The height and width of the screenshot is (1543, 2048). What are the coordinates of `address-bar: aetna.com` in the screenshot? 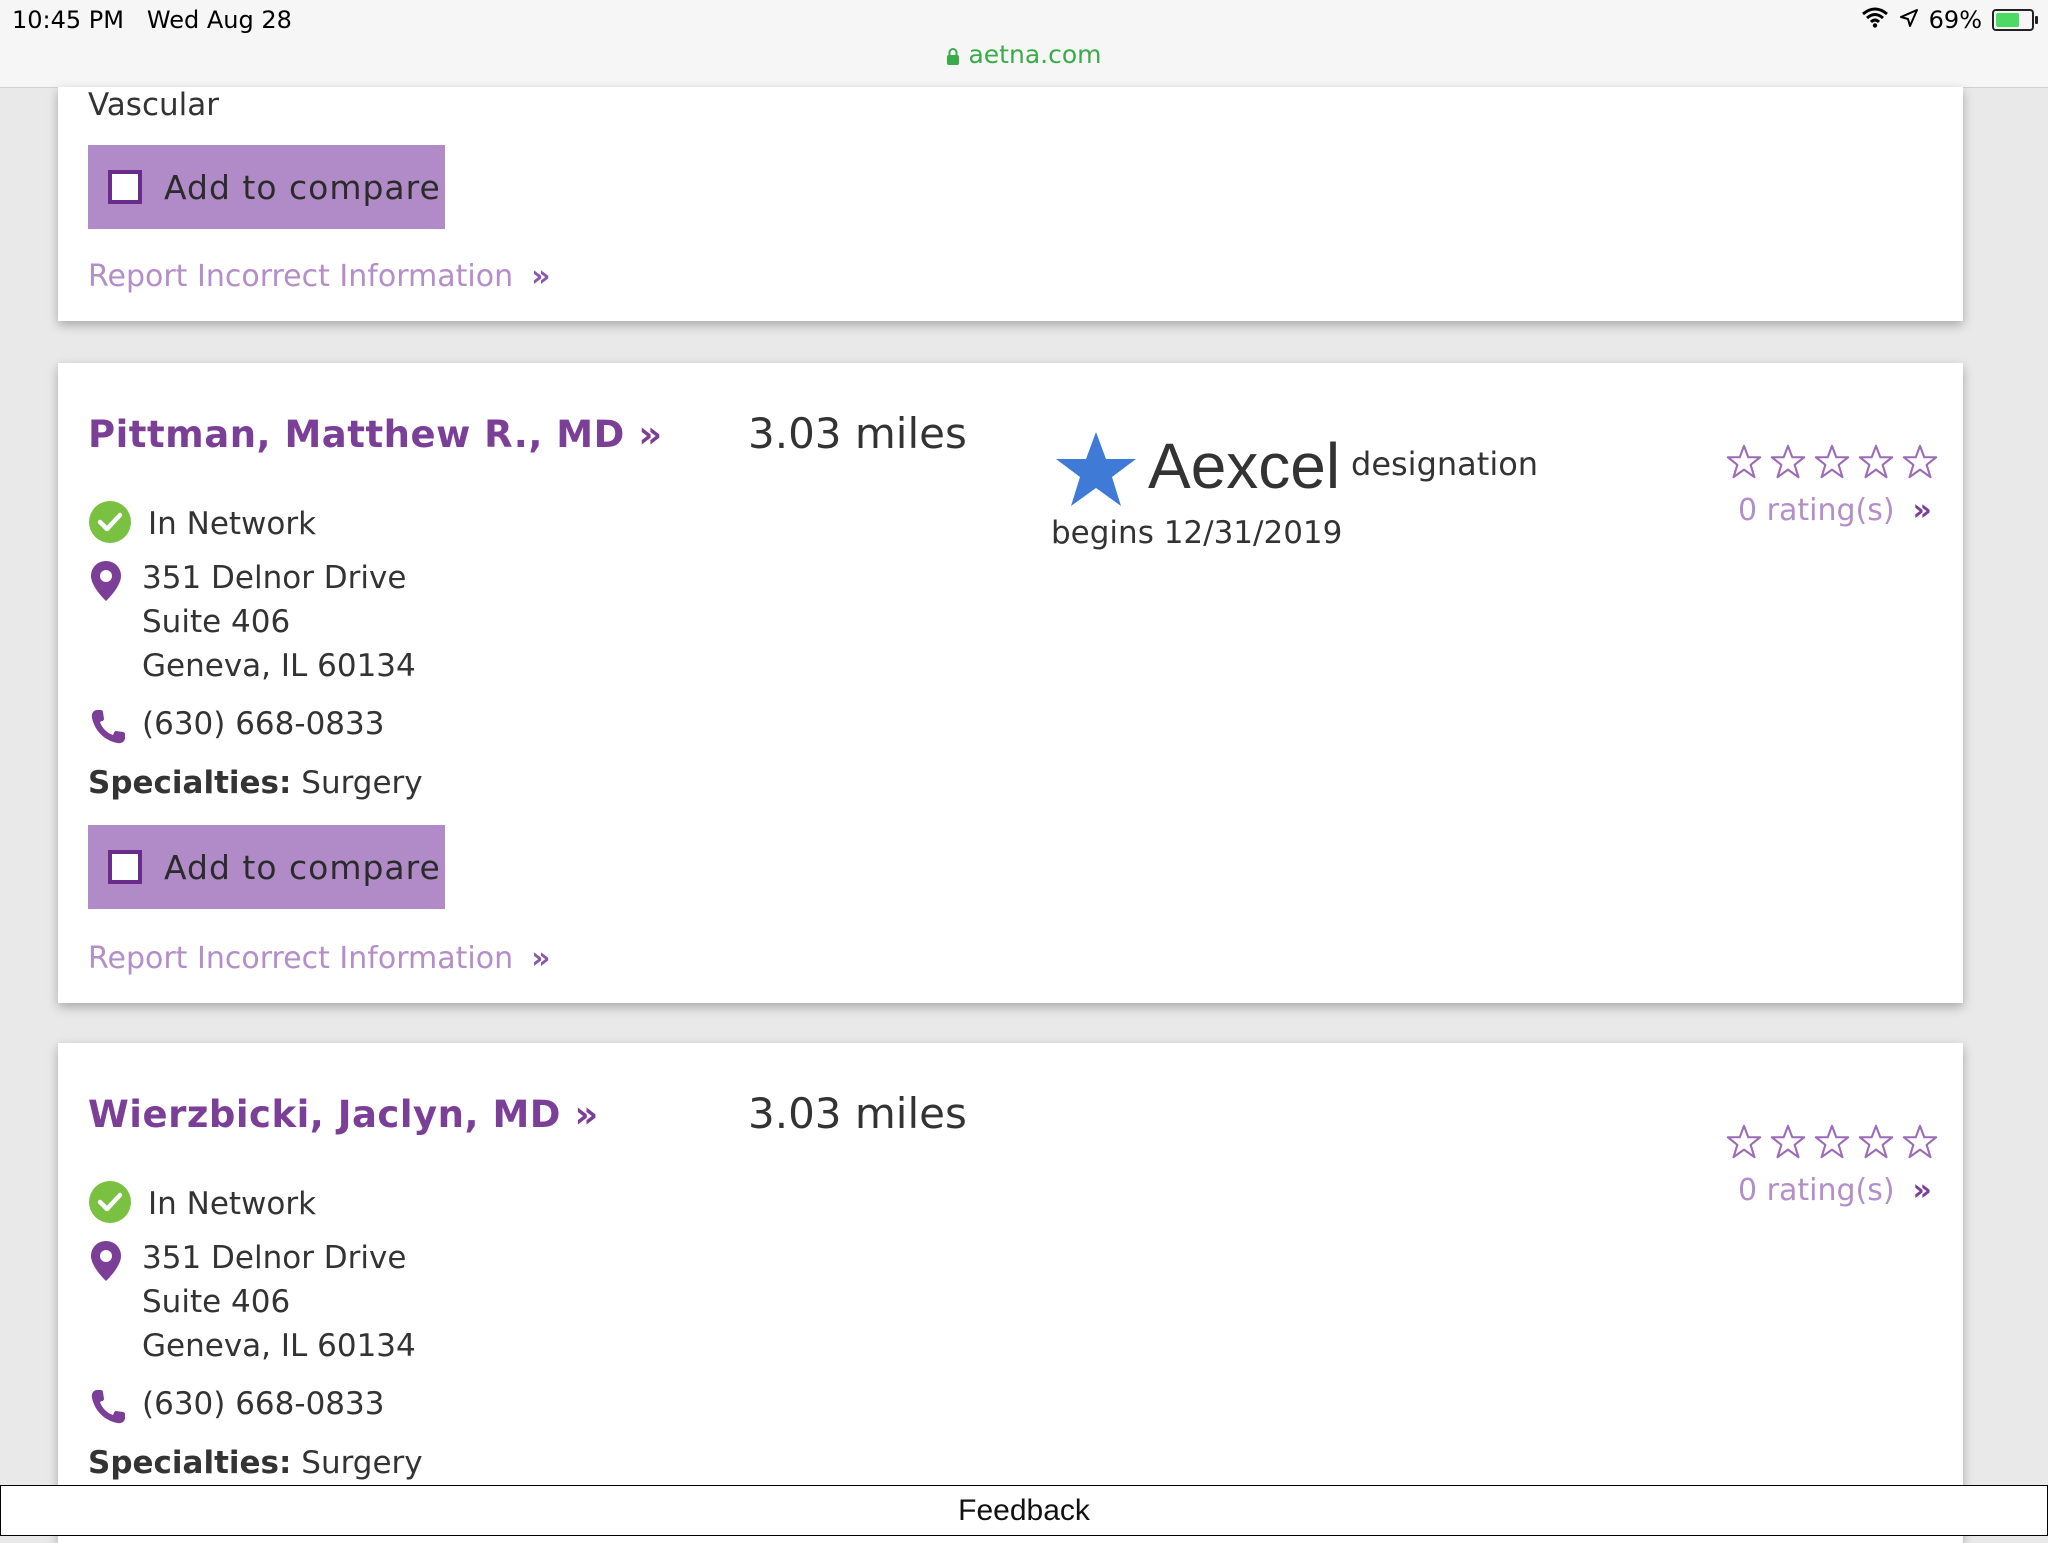 It's located at (1024, 55).